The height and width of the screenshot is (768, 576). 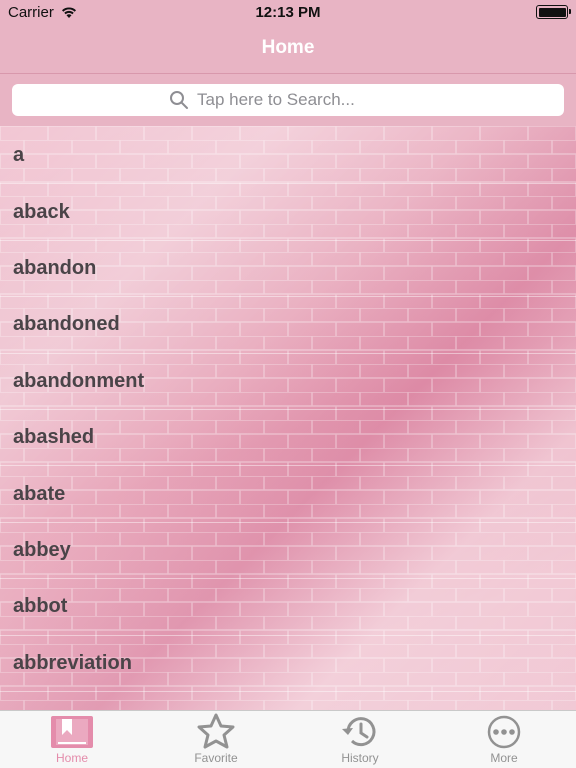 I want to click on search-input, so click(x=302, y=100).